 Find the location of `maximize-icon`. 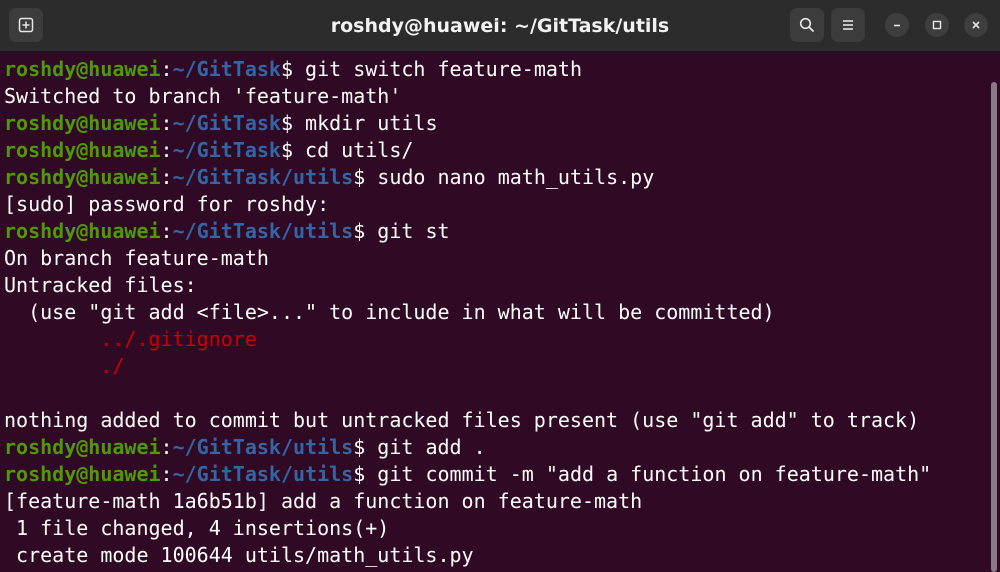

maximize-icon is located at coordinates (937, 25).